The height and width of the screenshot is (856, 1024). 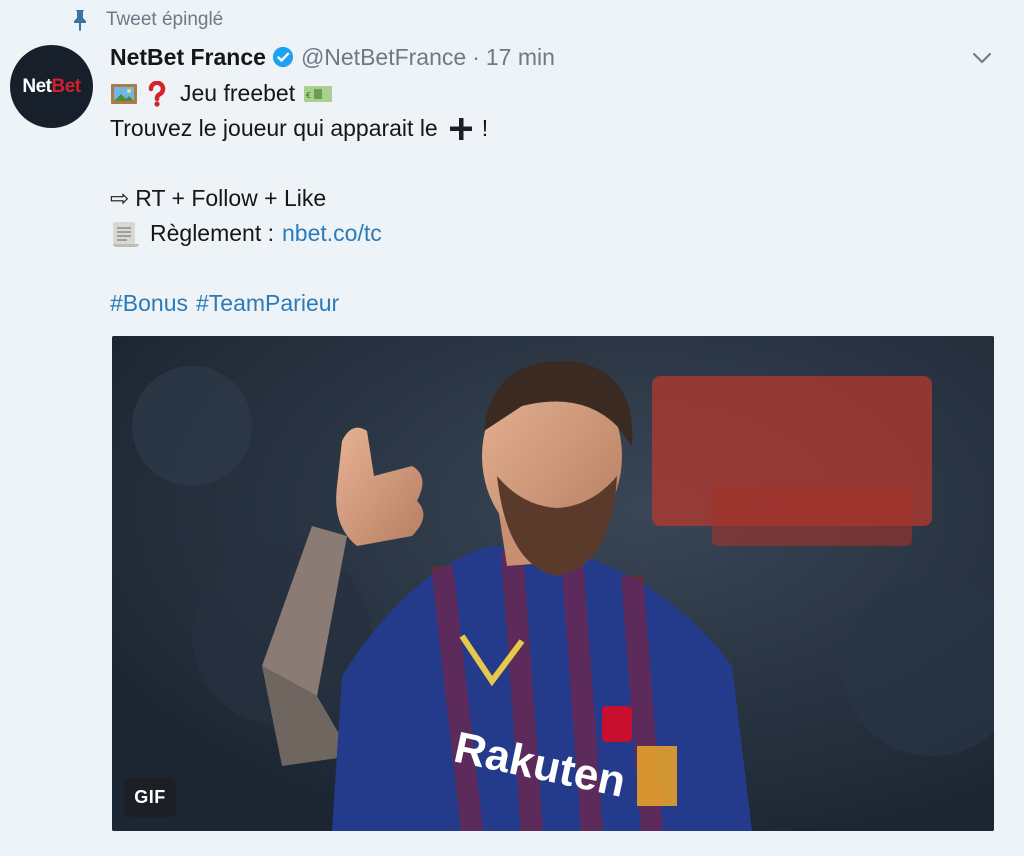 I want to click on tweet-line-3-text: RT + Follow + Like, so click(x=231, y=198).